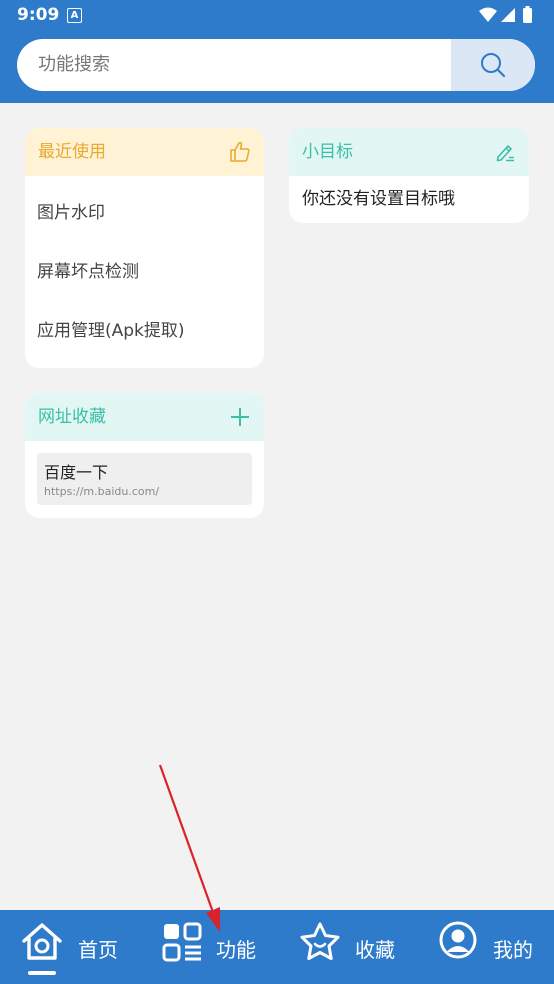 This screenshot has height=984, width=554. Describe the element at coordinates (76, 472) in the screenshot. I see `bookmark-title: 百度一下` at that location.